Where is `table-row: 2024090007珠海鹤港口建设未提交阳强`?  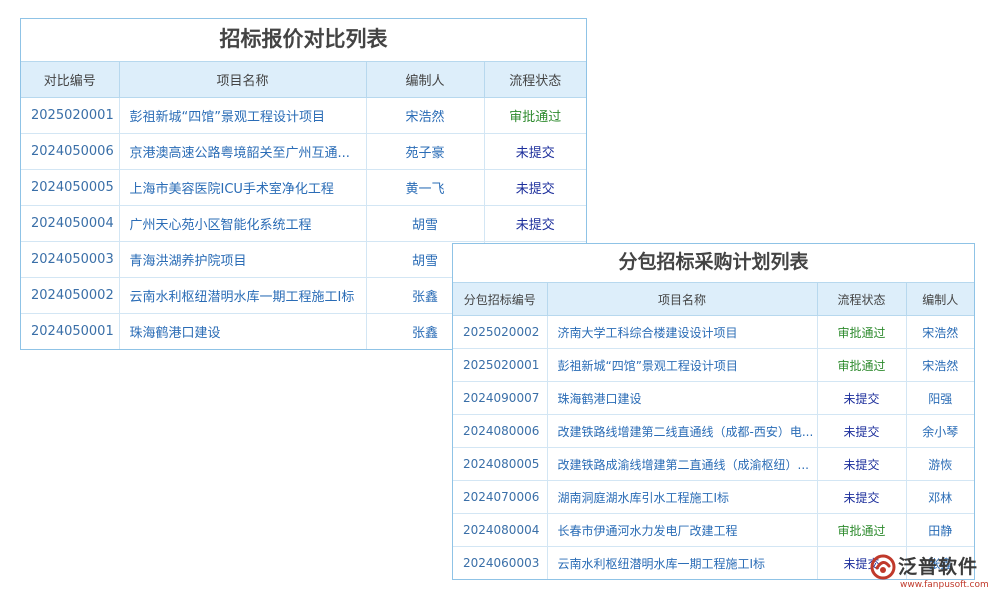
table-row: 2024090007珠海鹤港口建设未提交阳强 is located at coordinates (713, 398).